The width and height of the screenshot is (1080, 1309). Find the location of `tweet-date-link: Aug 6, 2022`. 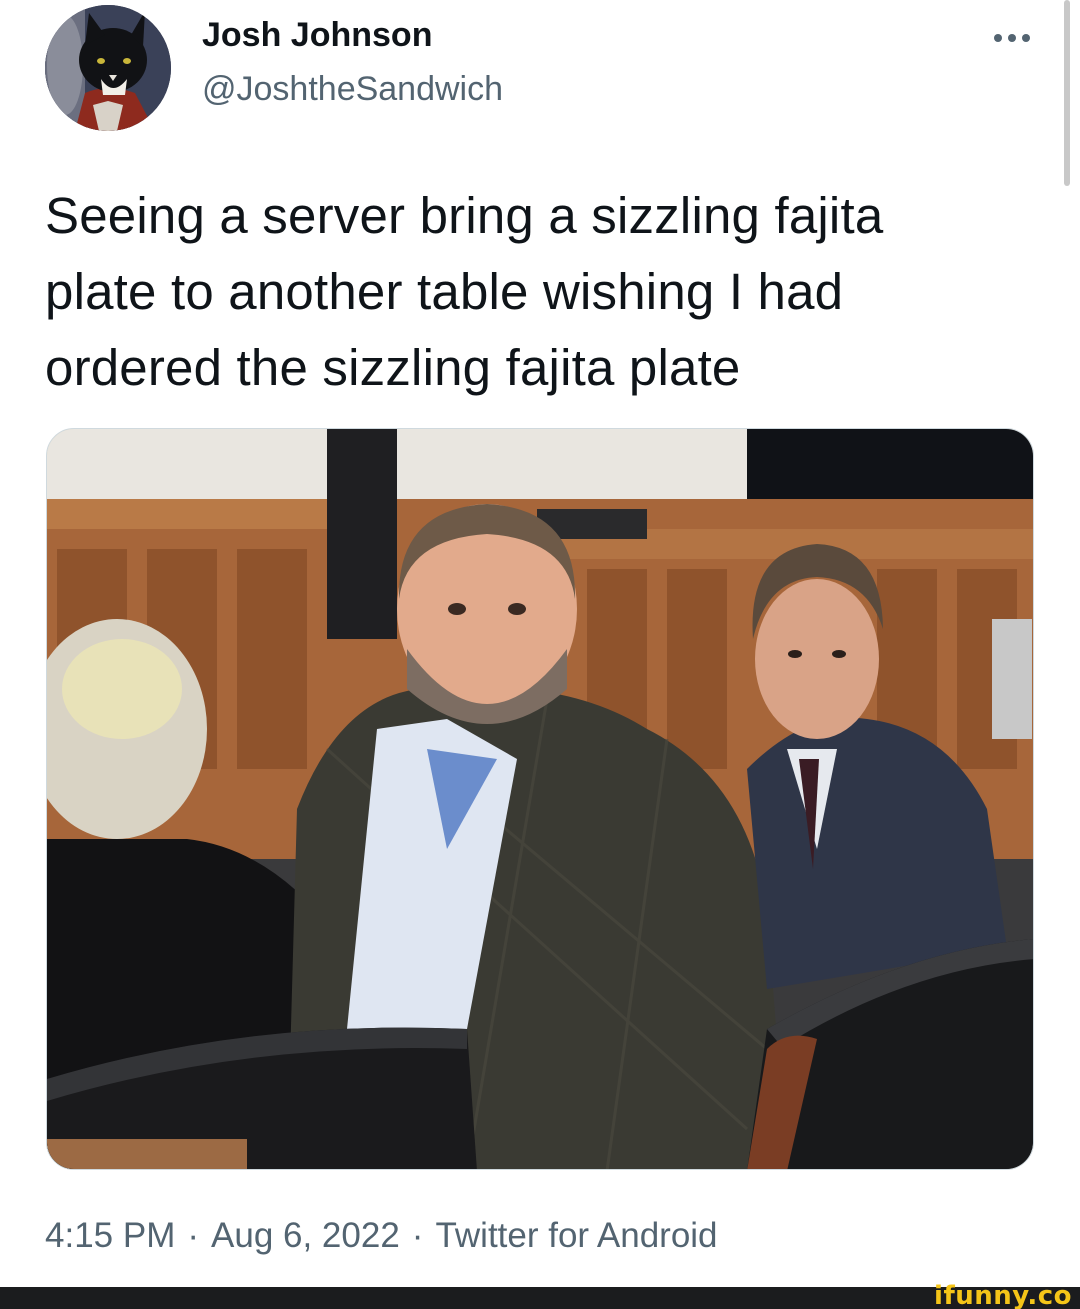

tweet-date-link: Aug 6, 2022 is located at coordinates (305, 1235).